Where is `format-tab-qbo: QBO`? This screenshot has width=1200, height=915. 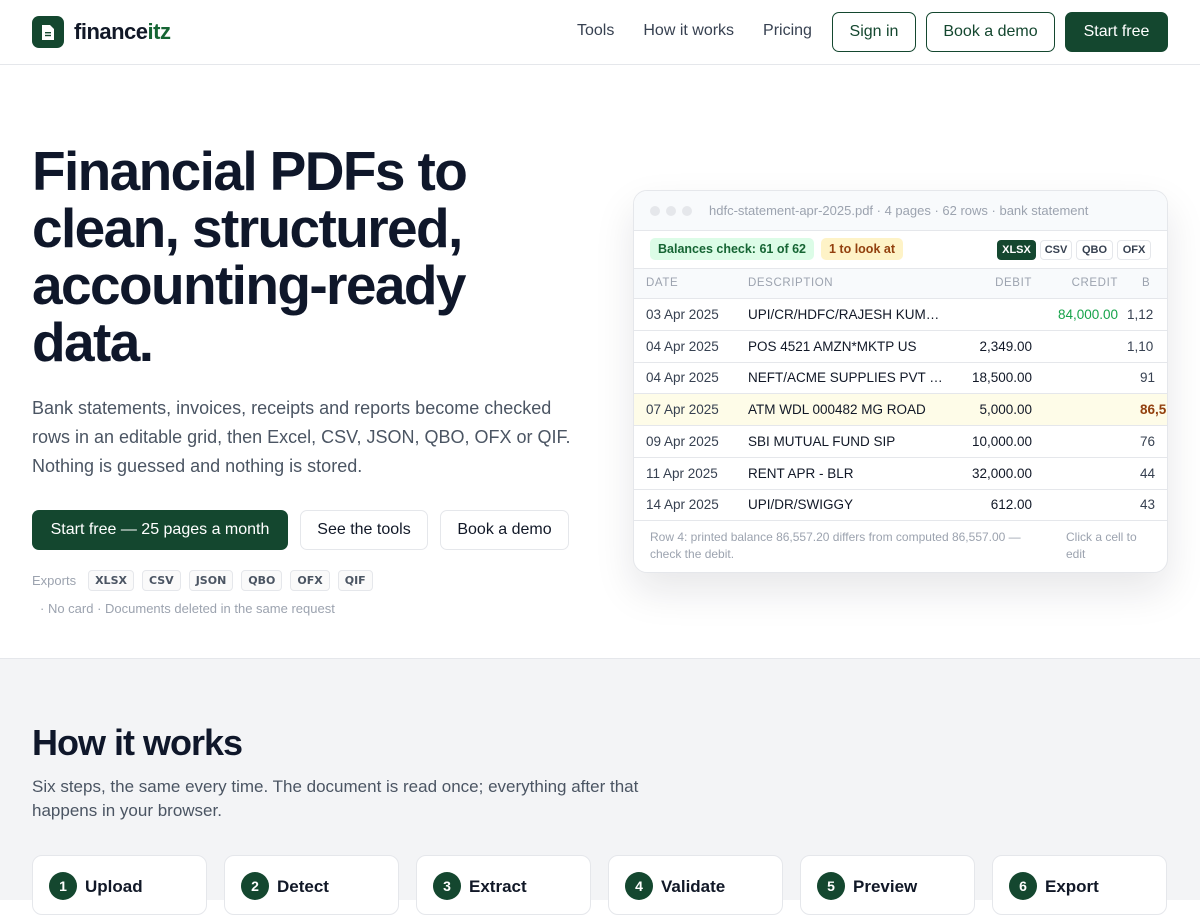 format-tab-qbo: QBO is located at coordinates (1094, 250).